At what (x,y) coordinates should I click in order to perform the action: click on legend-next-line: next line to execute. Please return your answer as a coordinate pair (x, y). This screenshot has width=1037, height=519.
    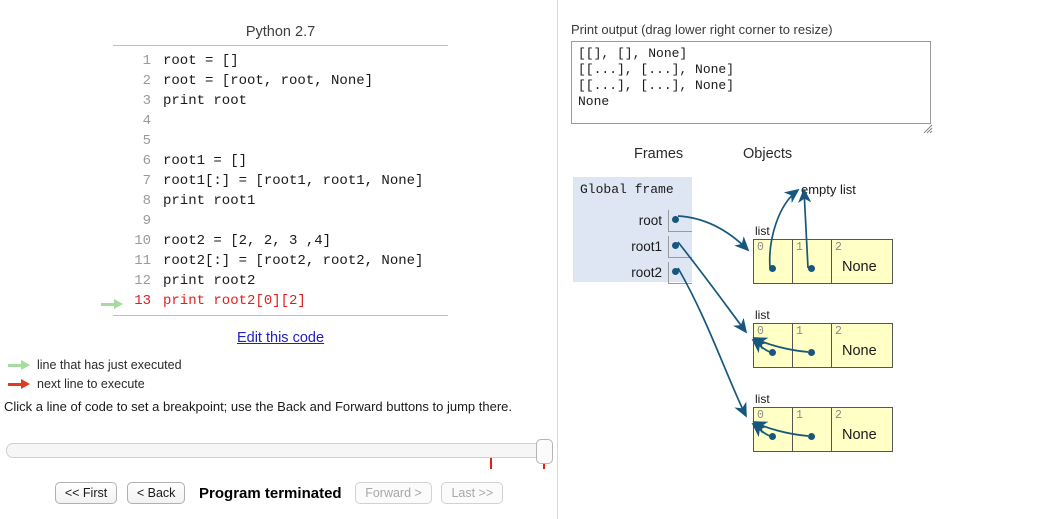
    Looking at the image, I should click on (76, 384).